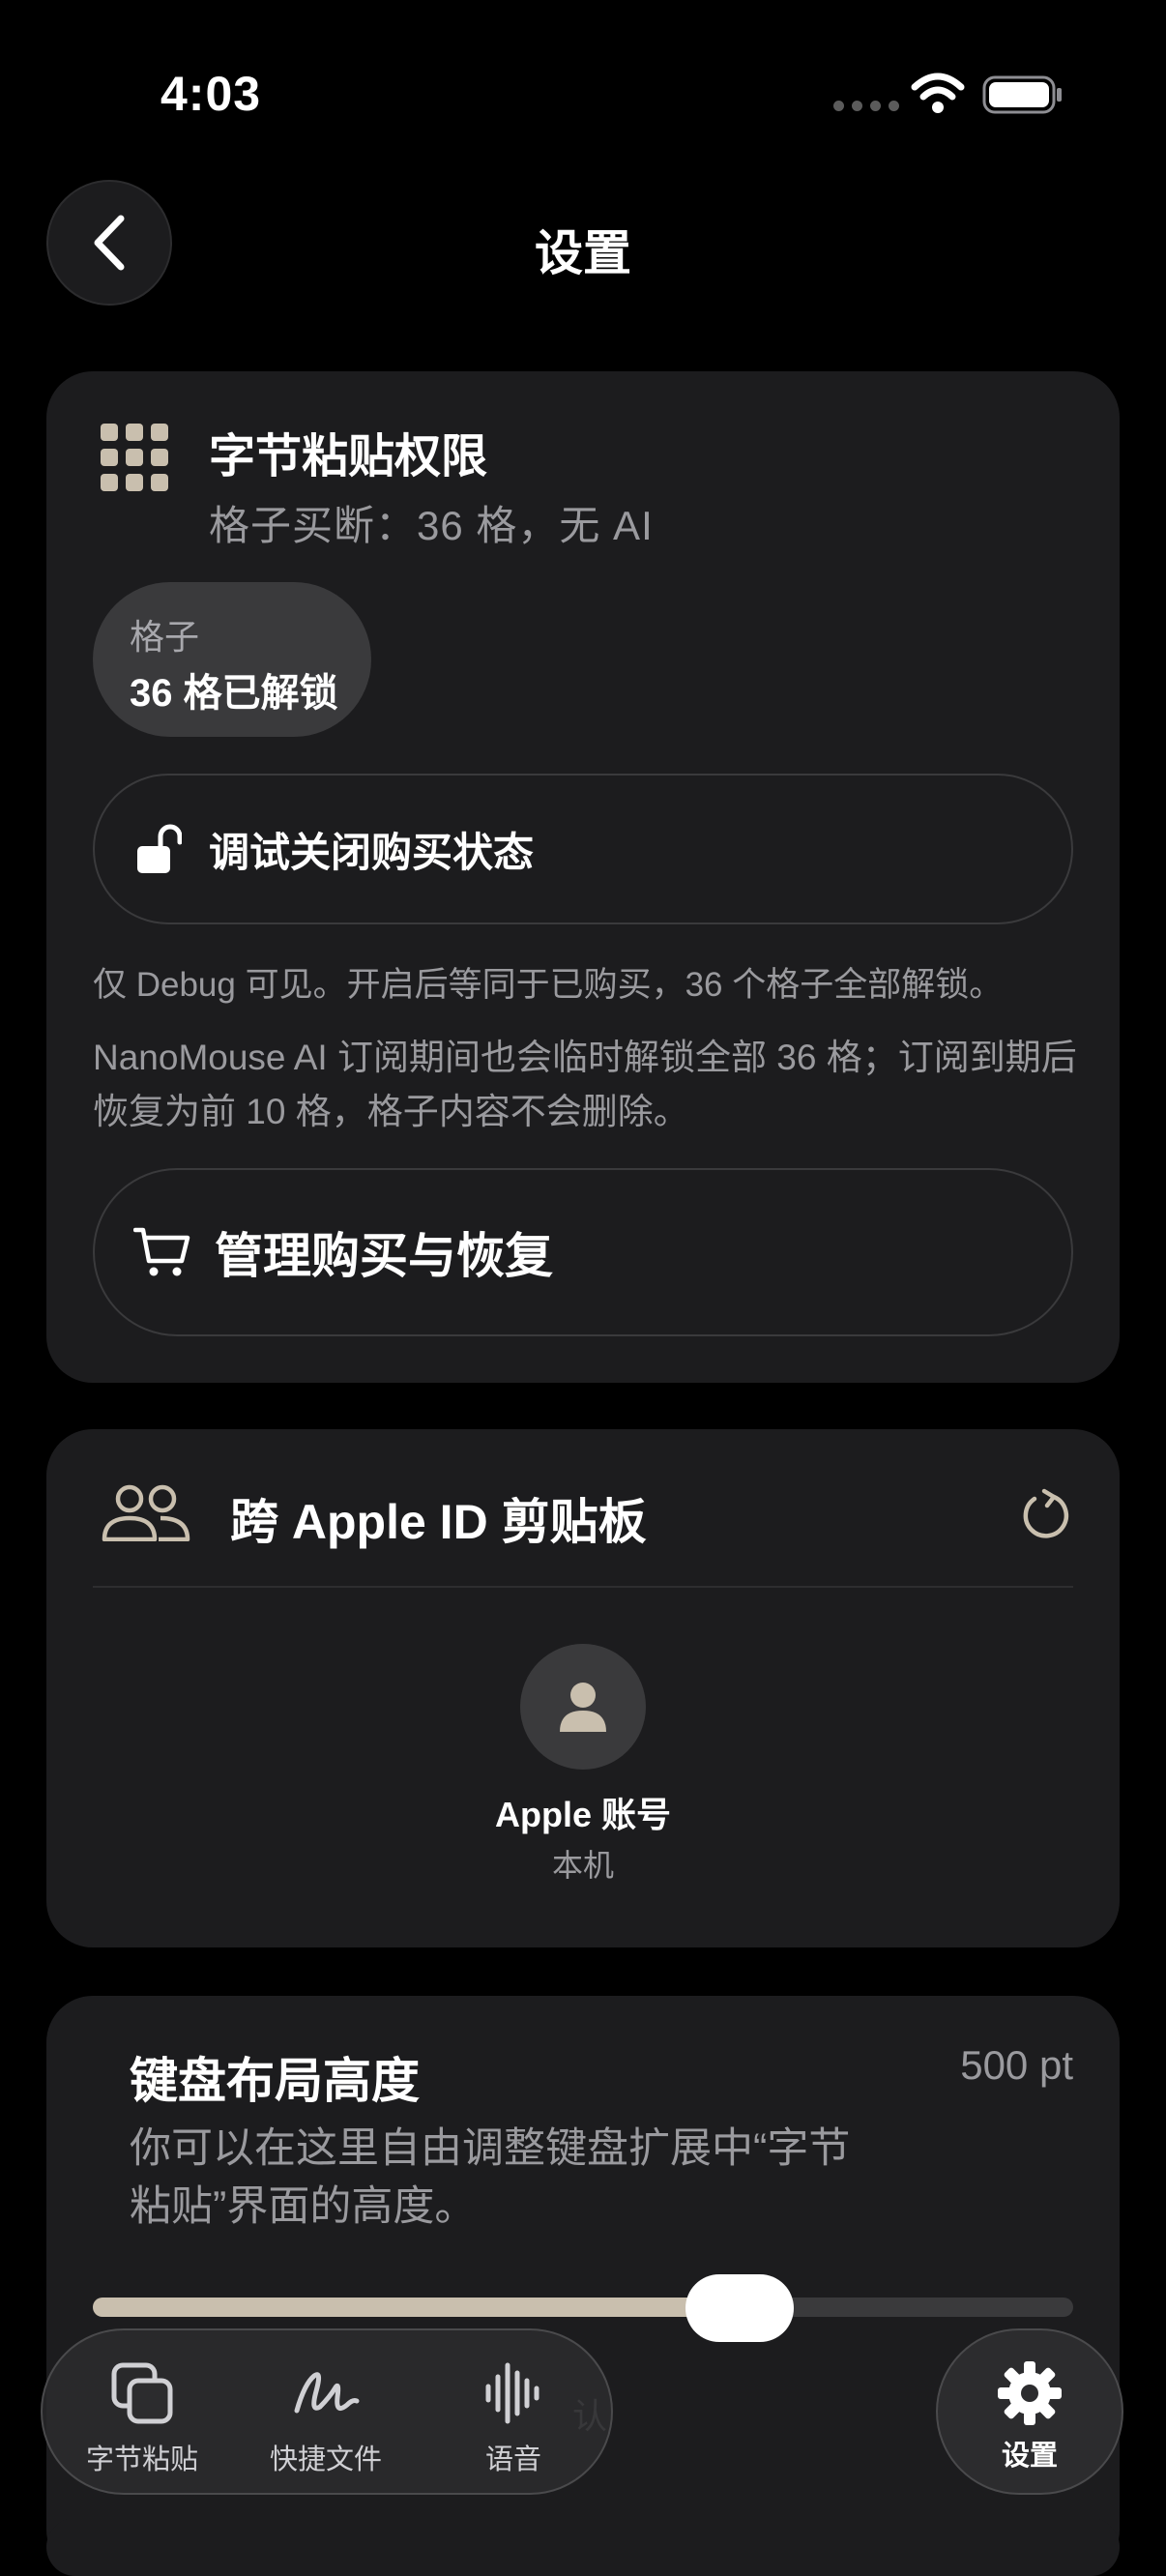  What do you see at coordinates (866, 106) in the screenshot?
I see `signal-icon` at bounding box center [866, 106].